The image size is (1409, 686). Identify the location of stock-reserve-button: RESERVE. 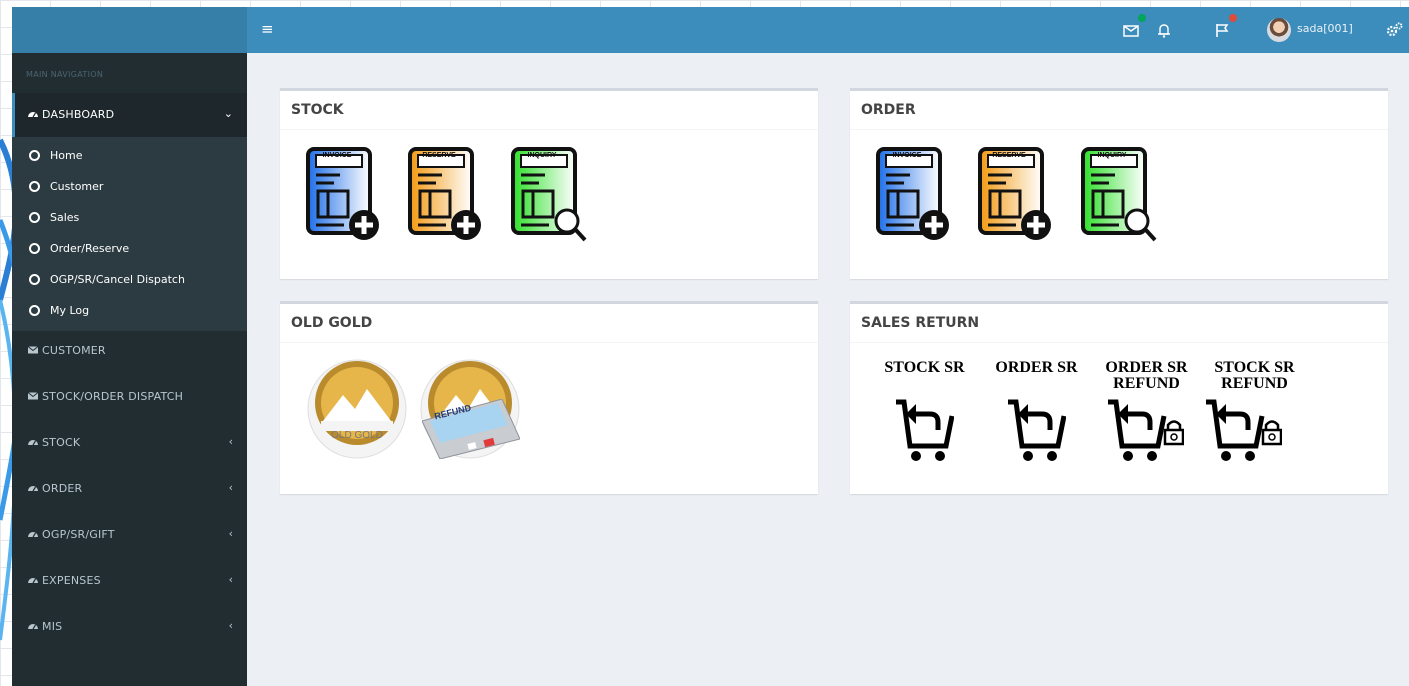
(446, 195).